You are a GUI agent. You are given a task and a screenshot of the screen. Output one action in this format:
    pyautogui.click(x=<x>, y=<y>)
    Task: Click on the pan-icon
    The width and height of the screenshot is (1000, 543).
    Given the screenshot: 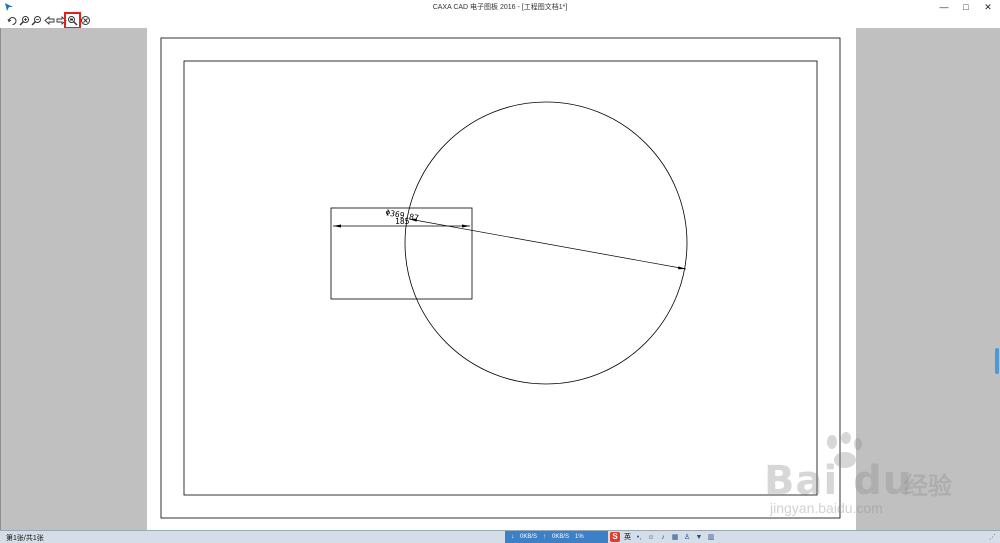 What is the action you would take?
    pyautogui.click(x=12, y=20)
    